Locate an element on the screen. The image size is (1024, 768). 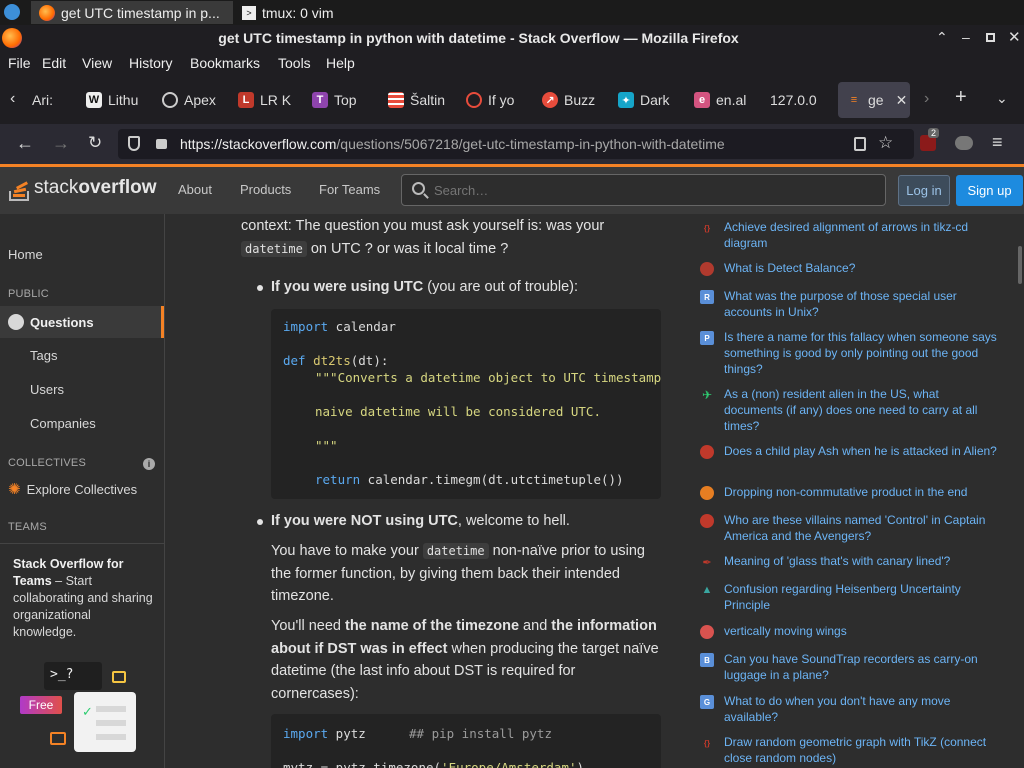
tab-6: If yo is located at coordinates (494, 100).